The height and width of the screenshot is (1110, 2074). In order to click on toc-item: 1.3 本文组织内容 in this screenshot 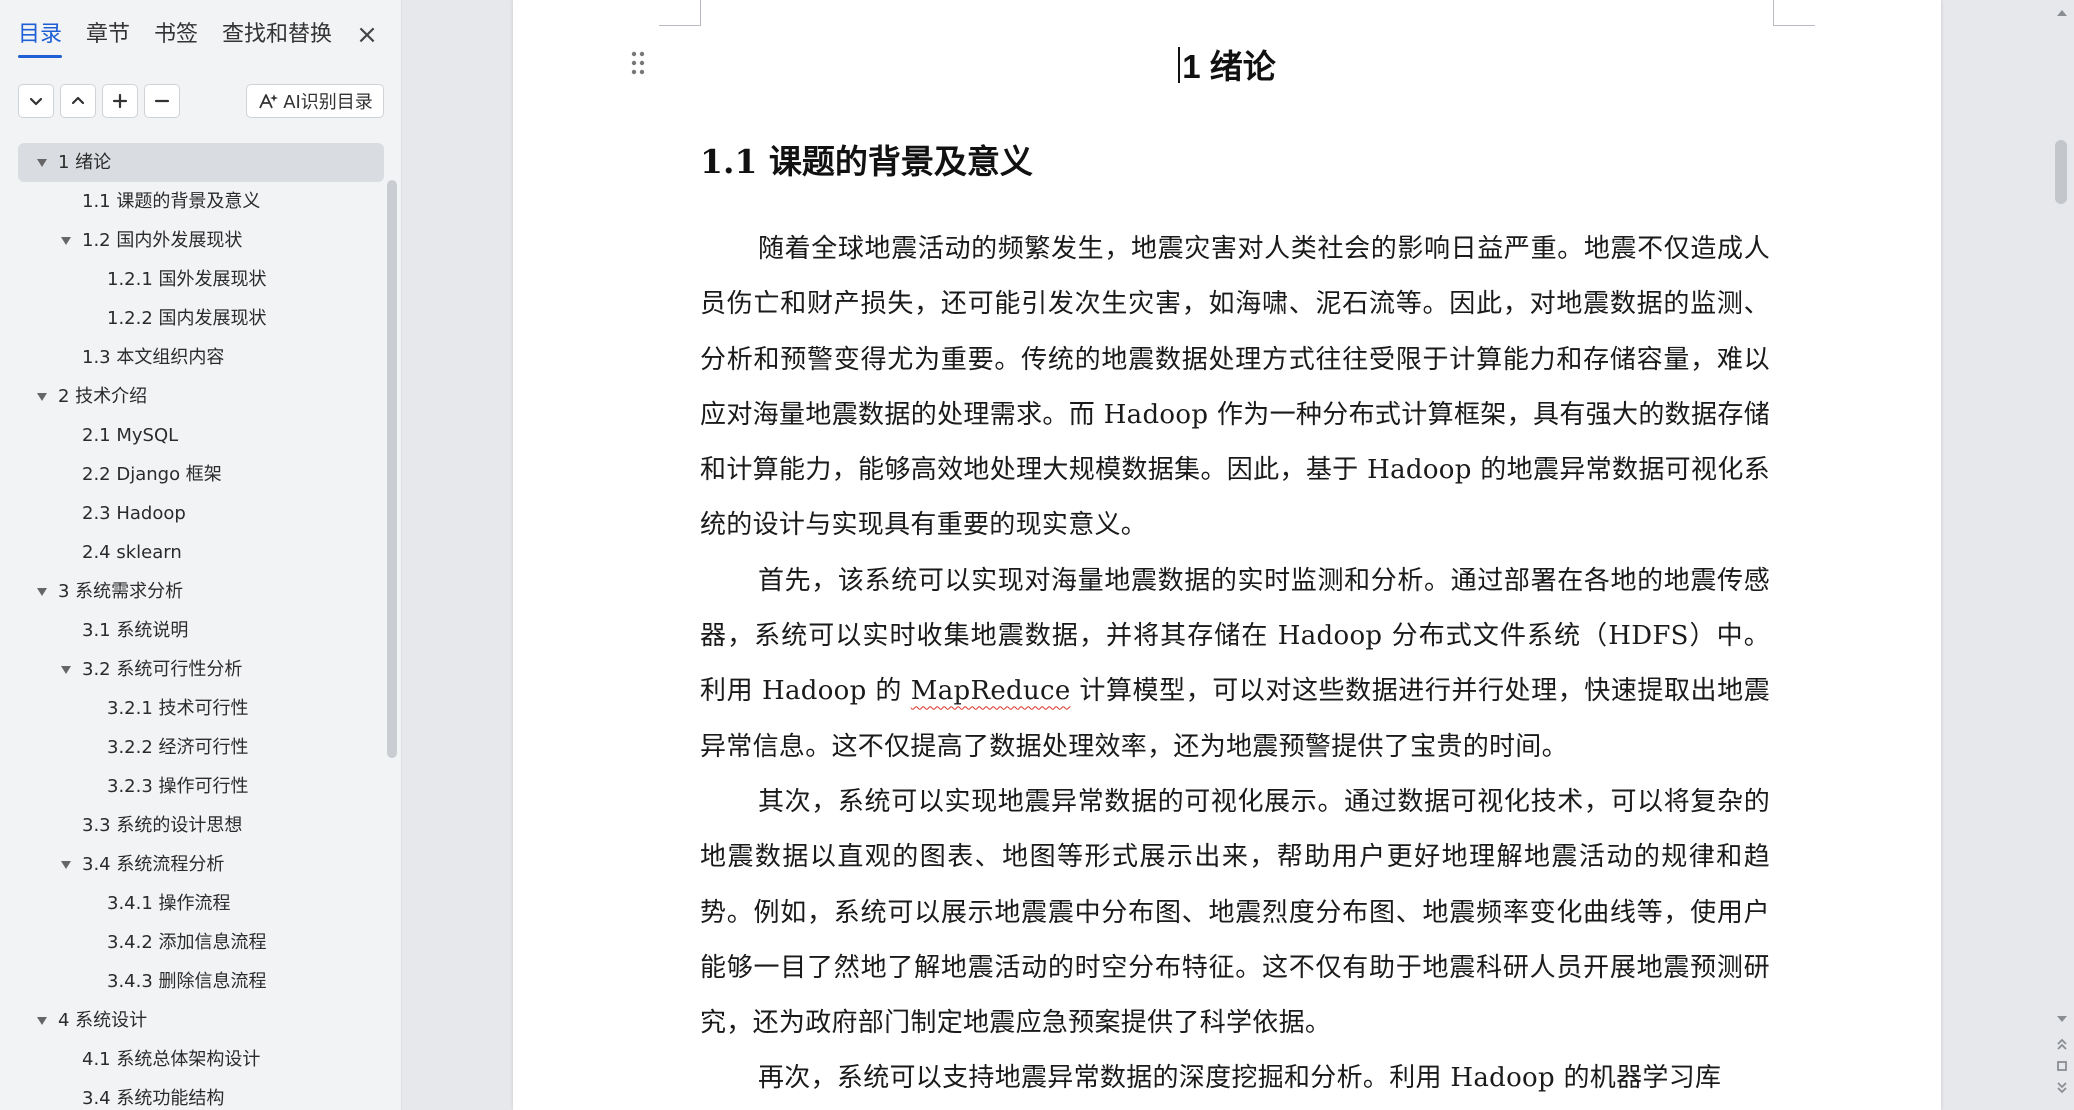, I will do `click(201, 357)`.